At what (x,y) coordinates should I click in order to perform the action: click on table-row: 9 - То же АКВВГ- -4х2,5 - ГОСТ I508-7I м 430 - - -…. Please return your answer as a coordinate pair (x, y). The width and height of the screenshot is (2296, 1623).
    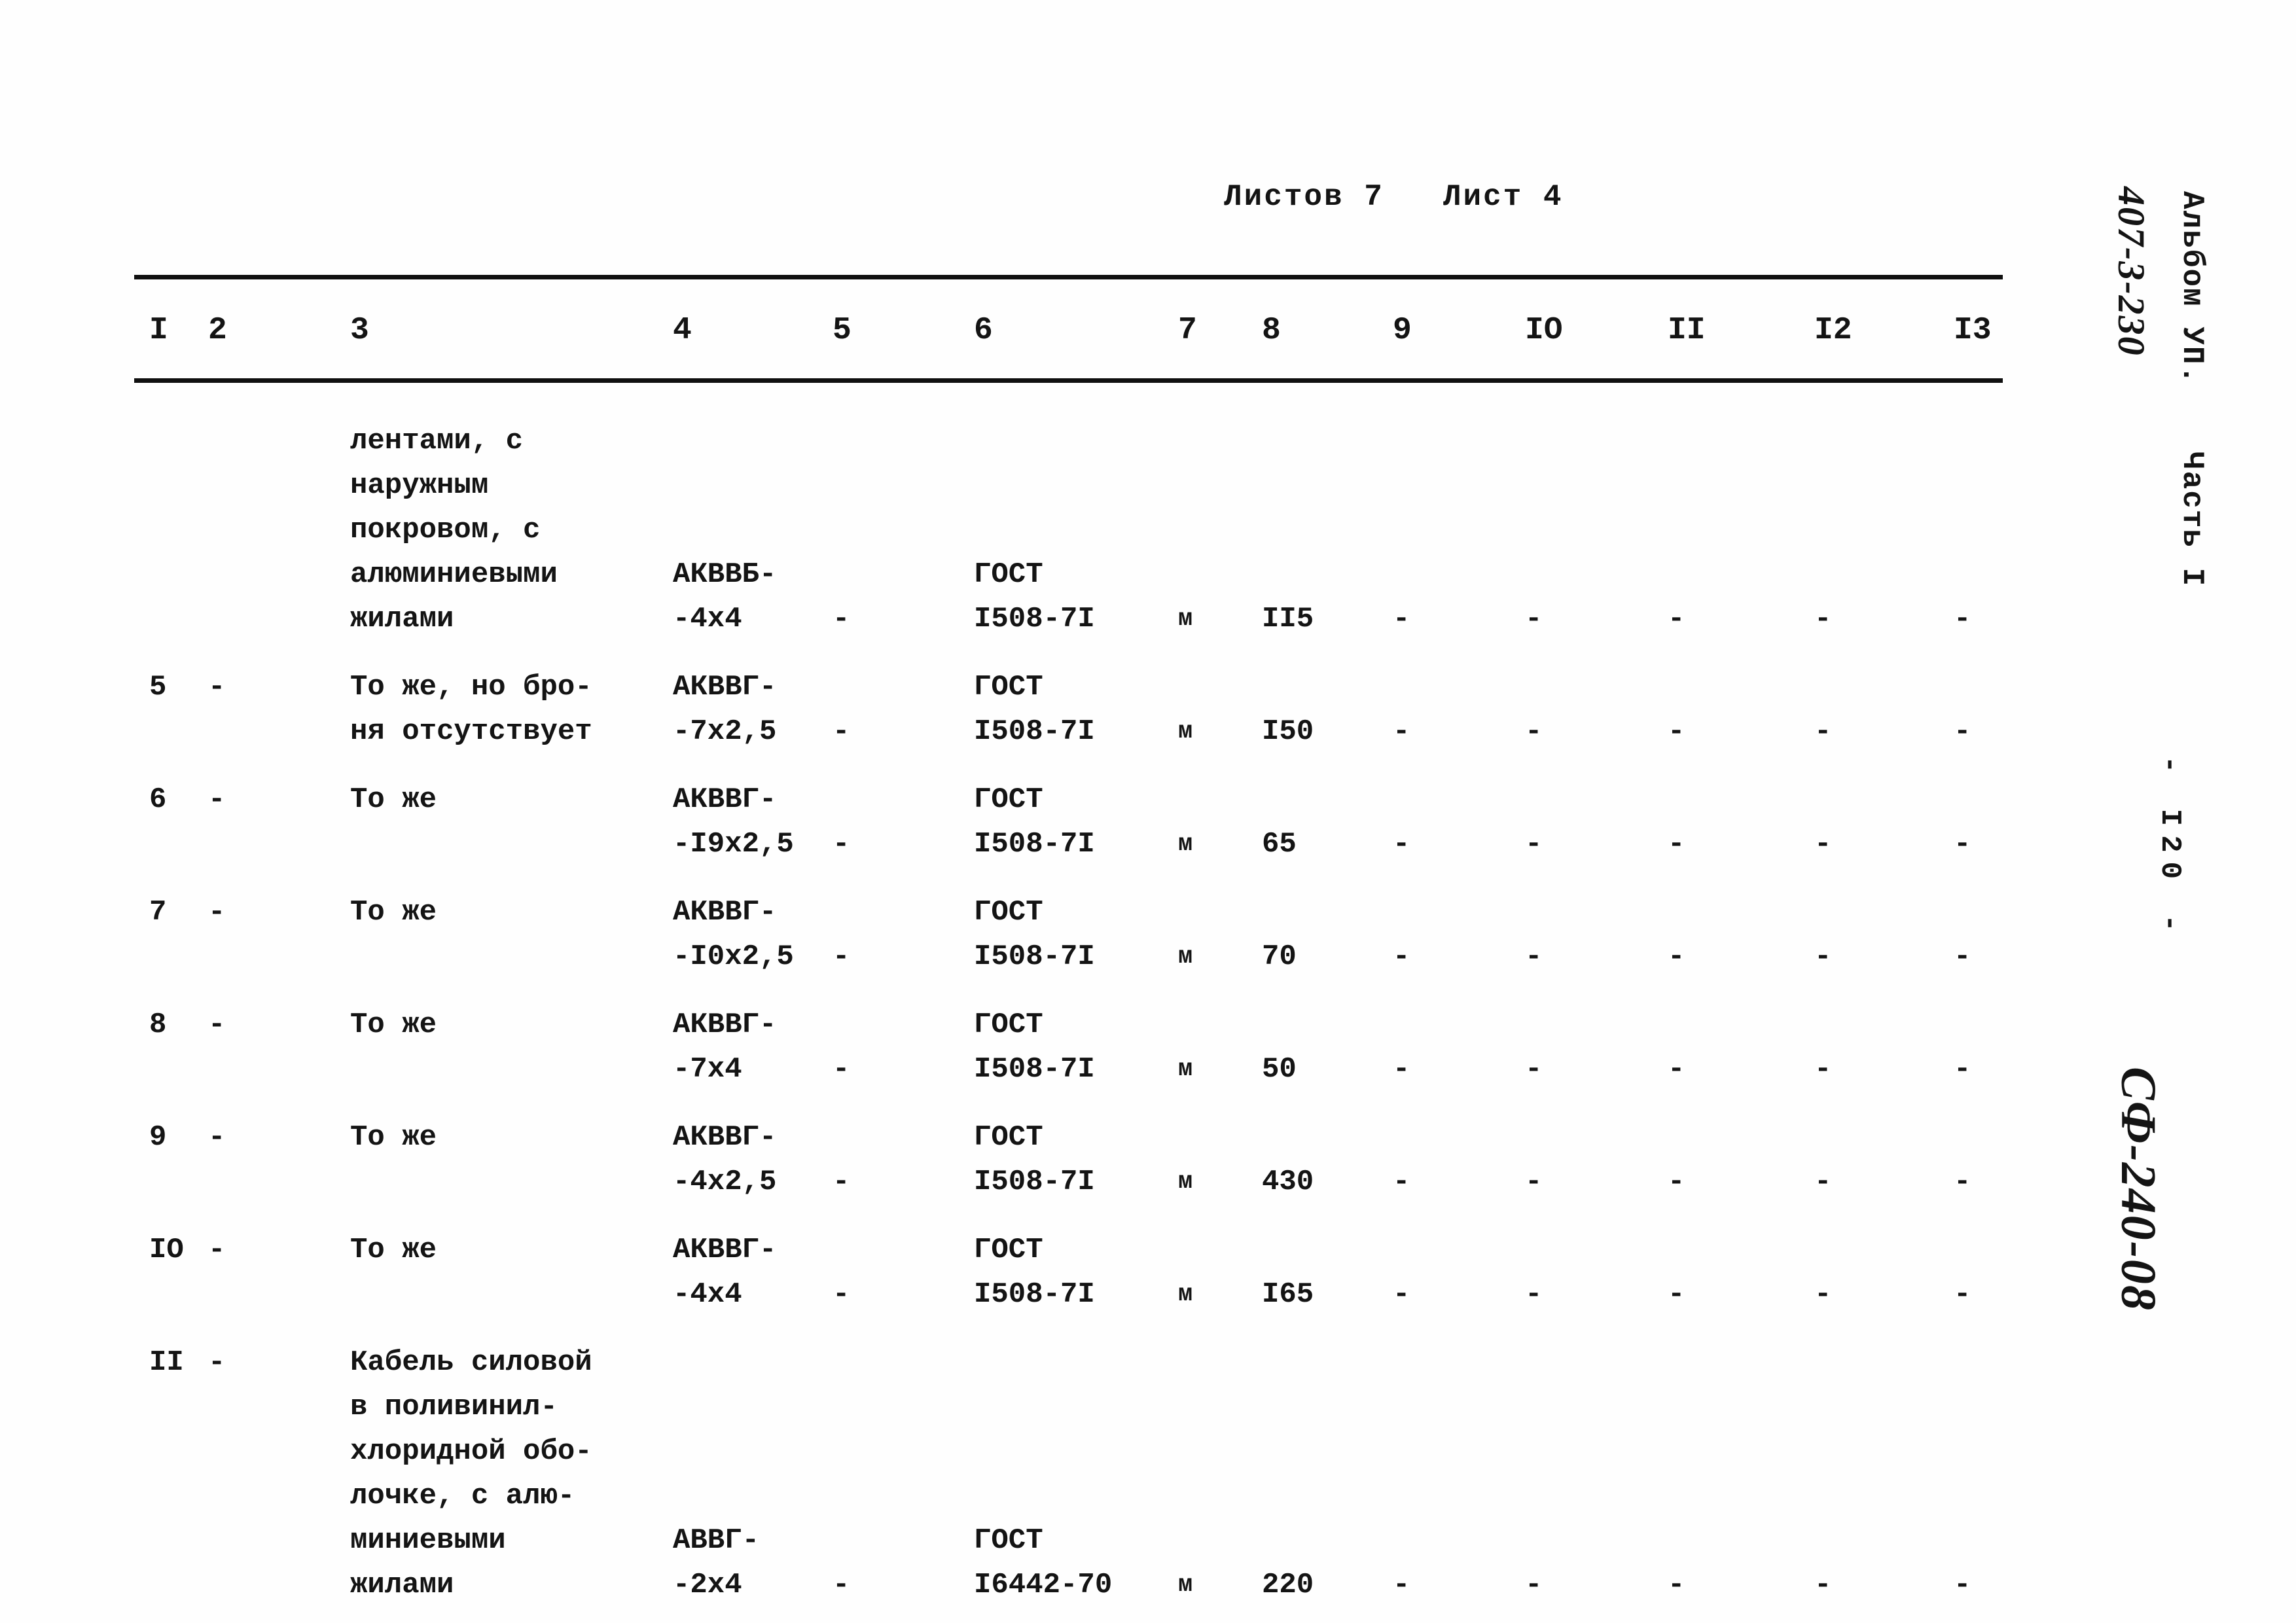
    Looking at the image, I should click on (1148, 1159).